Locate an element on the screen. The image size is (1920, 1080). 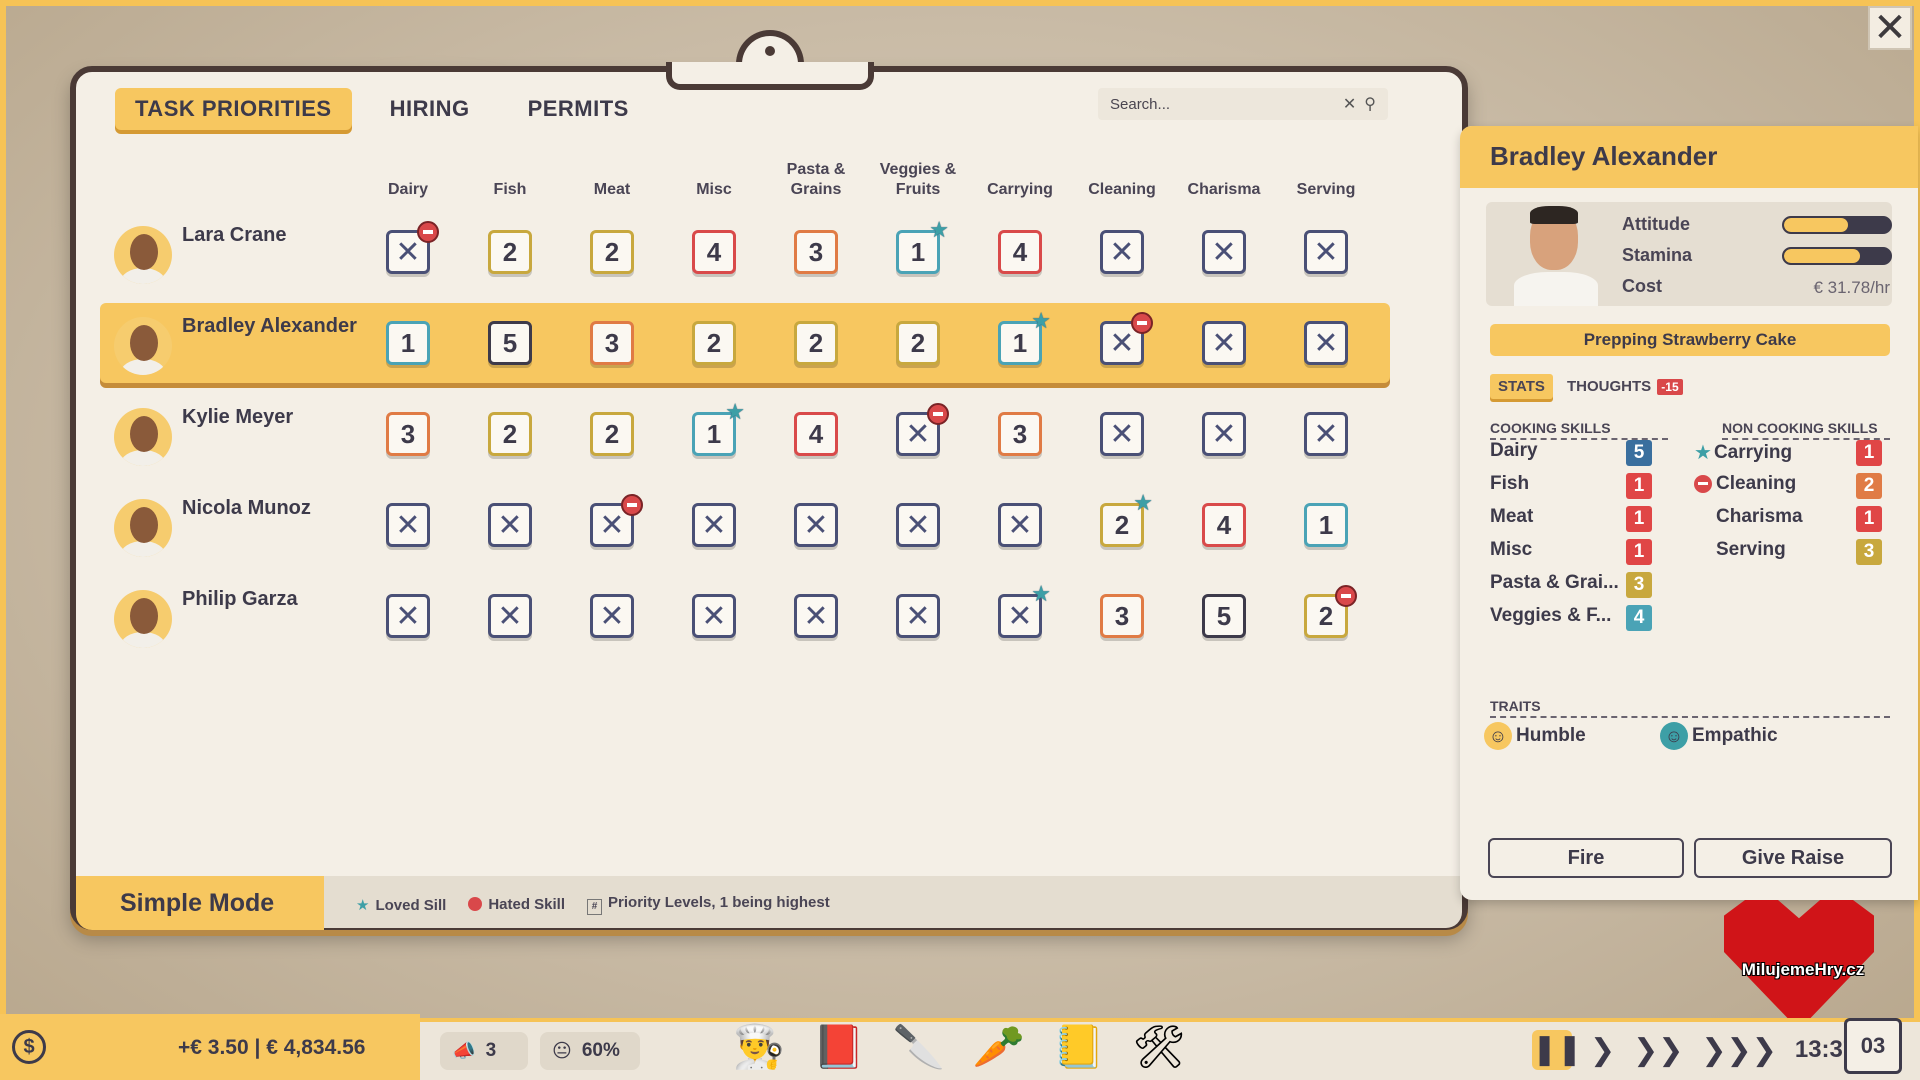
priority-value: 4 is located at coordinates (1020, 251).